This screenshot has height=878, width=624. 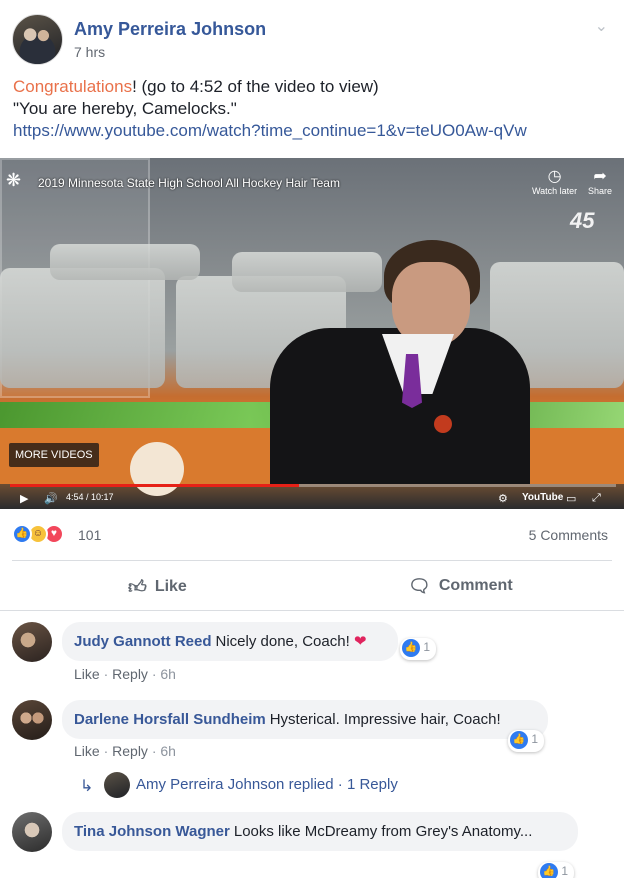 What do you see at coordinates (89, 52) in the screenshot?
I see `post-timestamp: 7 hrs` at bounding box center [89, 52].